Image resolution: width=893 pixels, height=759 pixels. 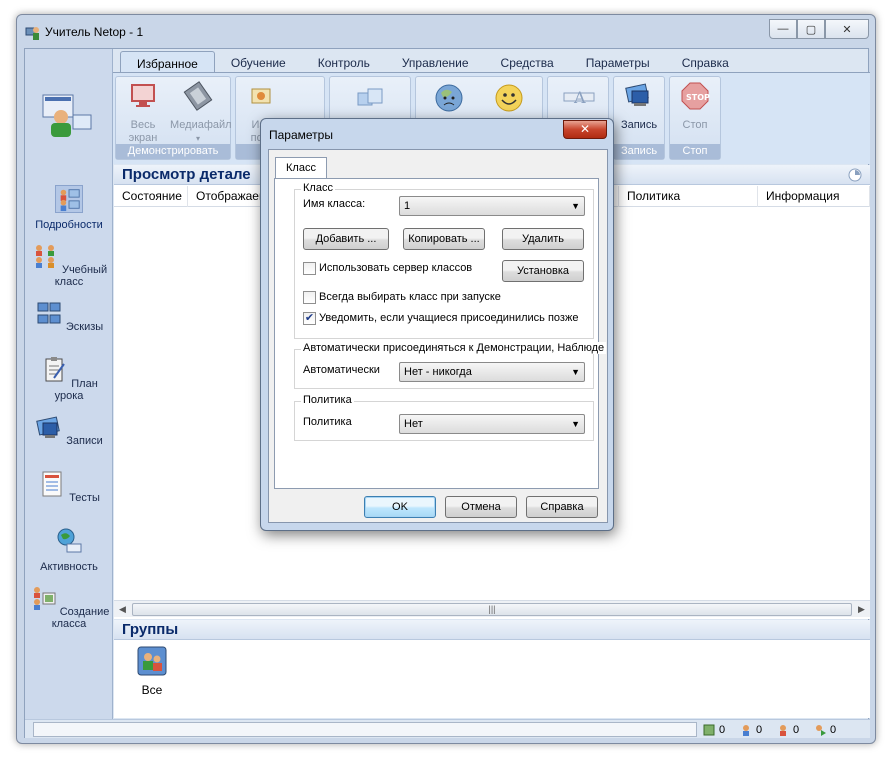 What do you see at coordinates (327, 422) in the screenshot?
I see `policy-label: Политика` at bounding box center [327, 422].